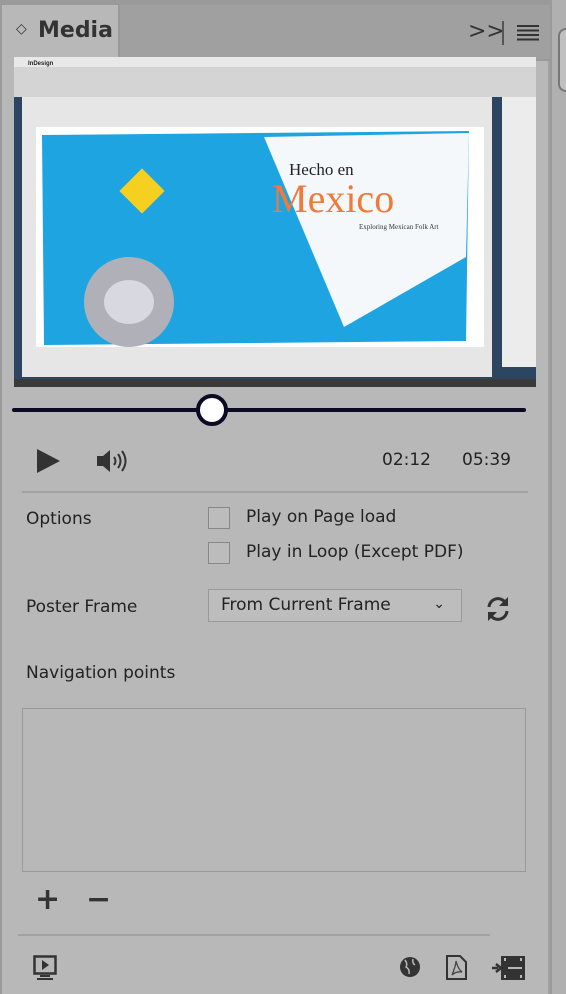  What do you see at coordinates (509, 968) in the screenshot?
I see `place-video-icon` at bounding box center [509, 968].